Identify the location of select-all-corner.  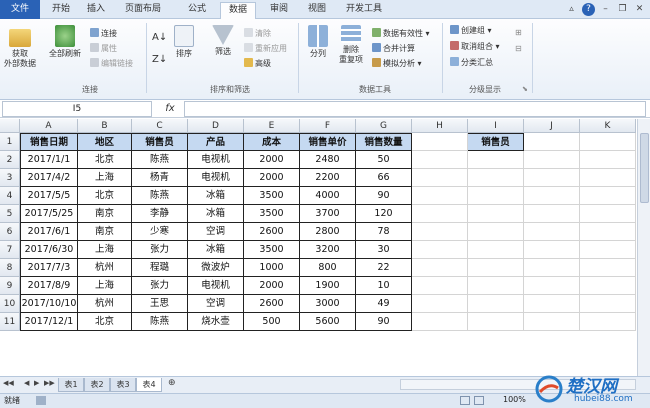
(10, 126).